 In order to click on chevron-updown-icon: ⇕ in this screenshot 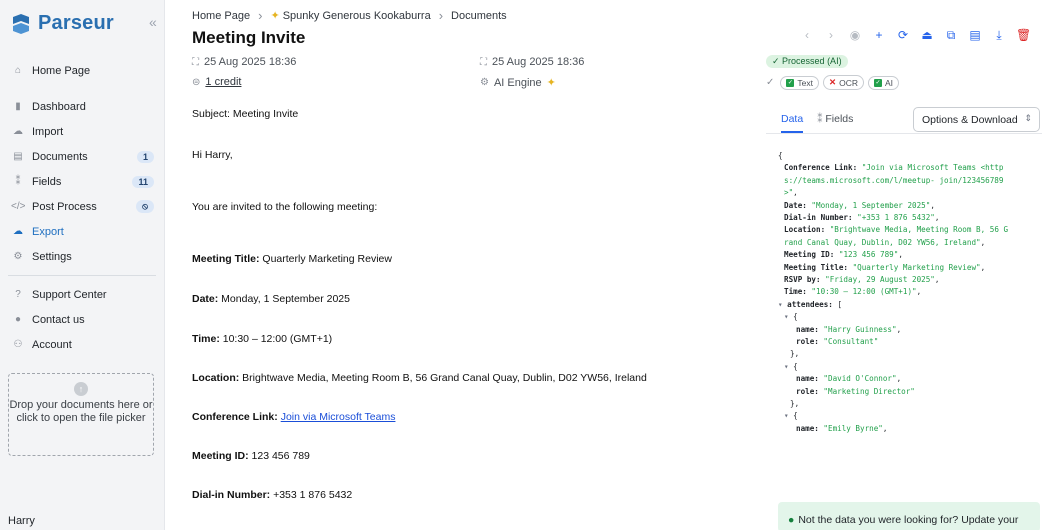, I will do `click(1028, 118)`.